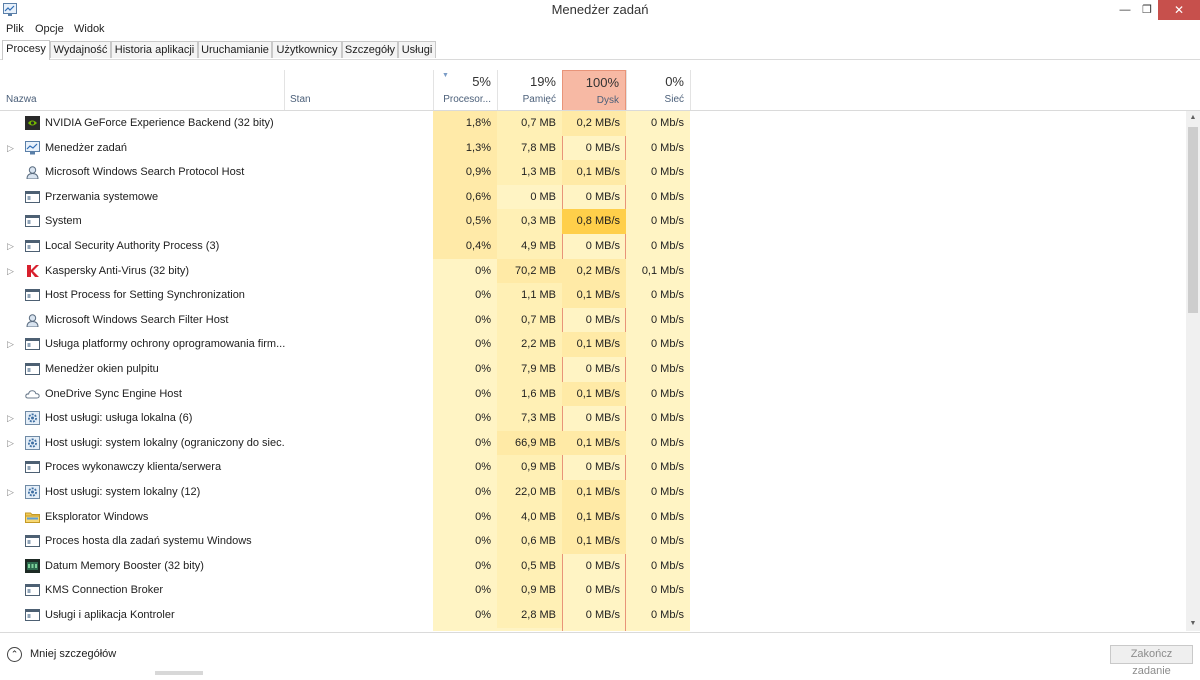  What do you see at coordinates (104, 590) in the screenshot?
I see `process-name: KMS Connection Broker` at bounding box center [104, 590].